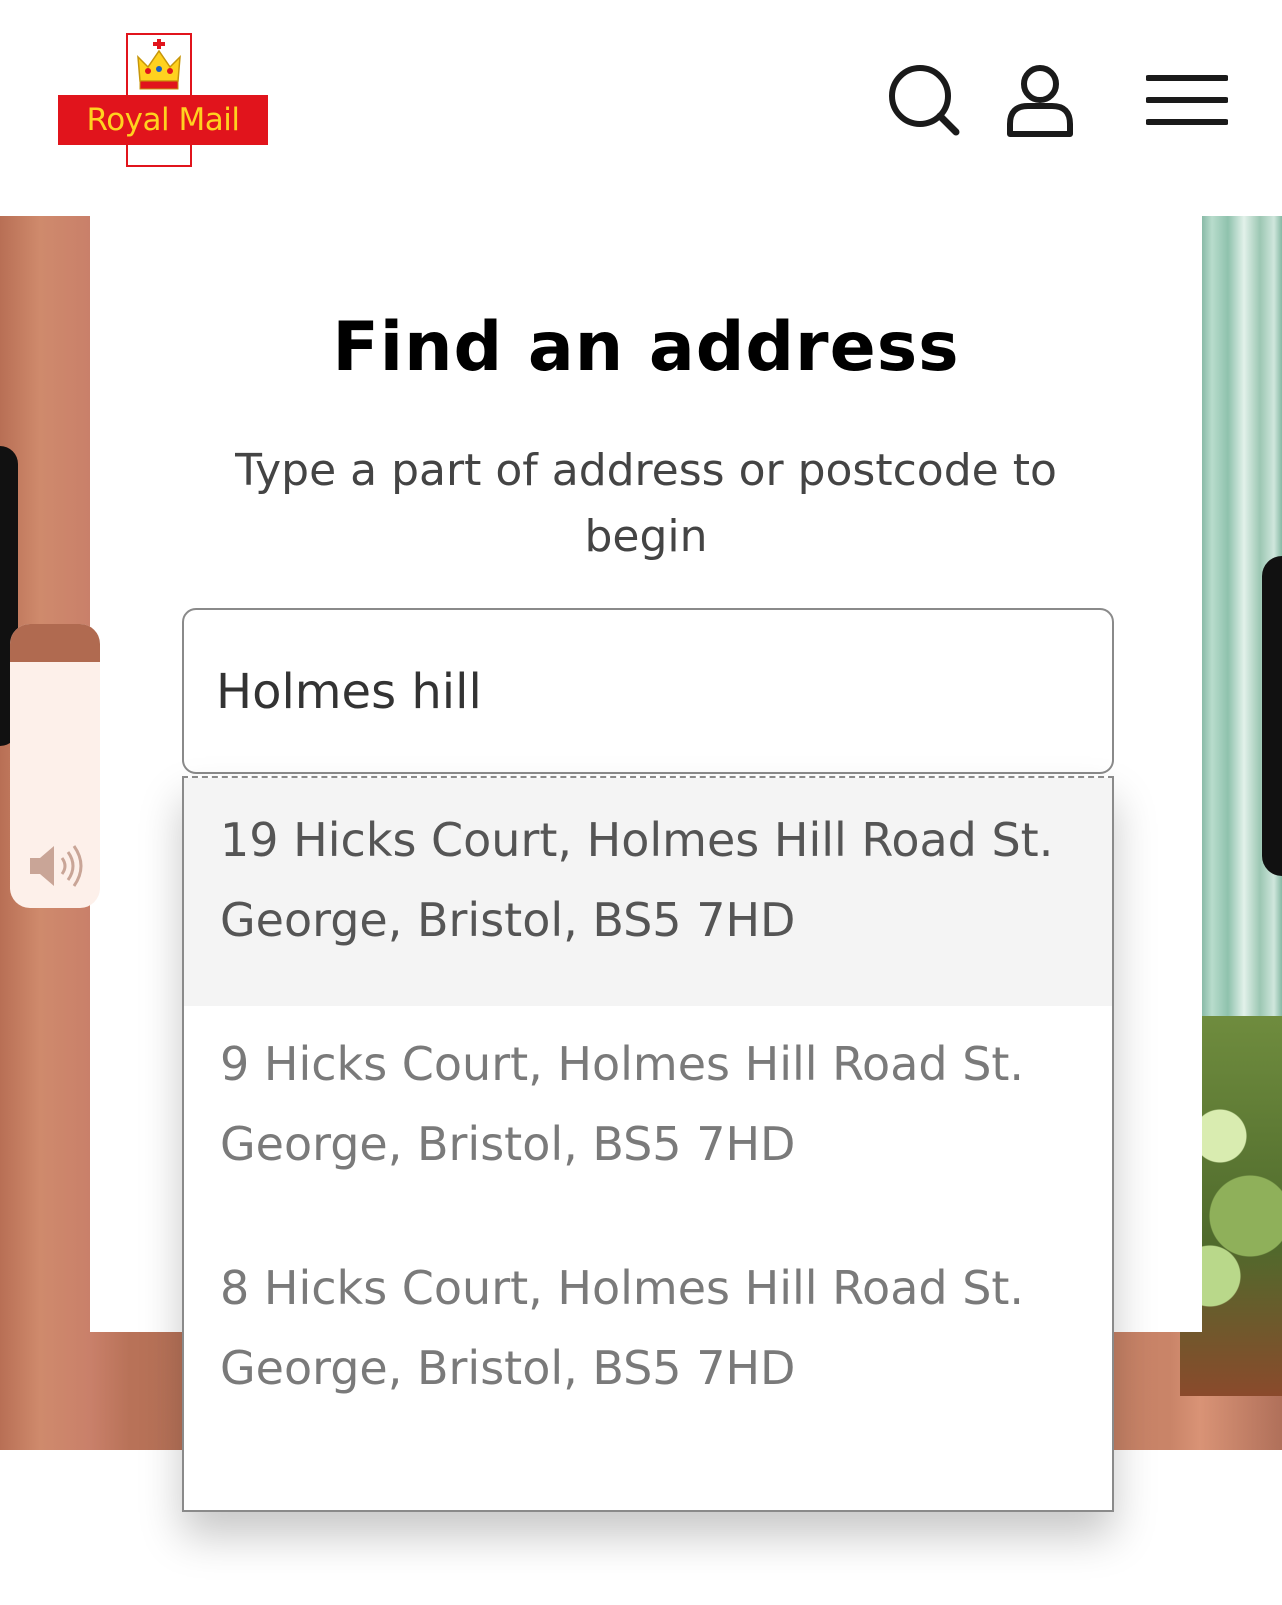 This screenshot has height=1605, width=1282. Describe the element at coordinates (55, 766) in the screenshot. I see `text-to-speech-tab` at that location.